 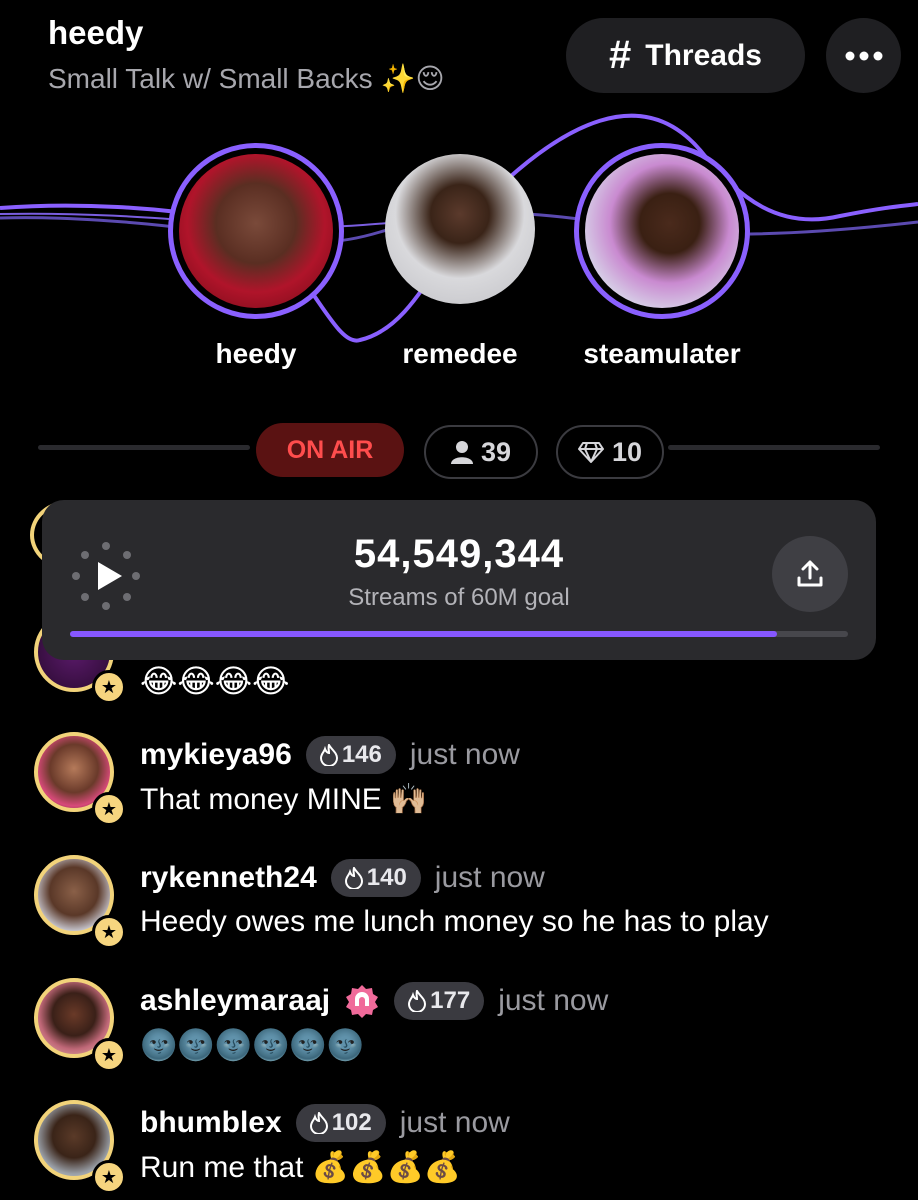 I want to click on room-title: heedy, so click(x=96, y=32).